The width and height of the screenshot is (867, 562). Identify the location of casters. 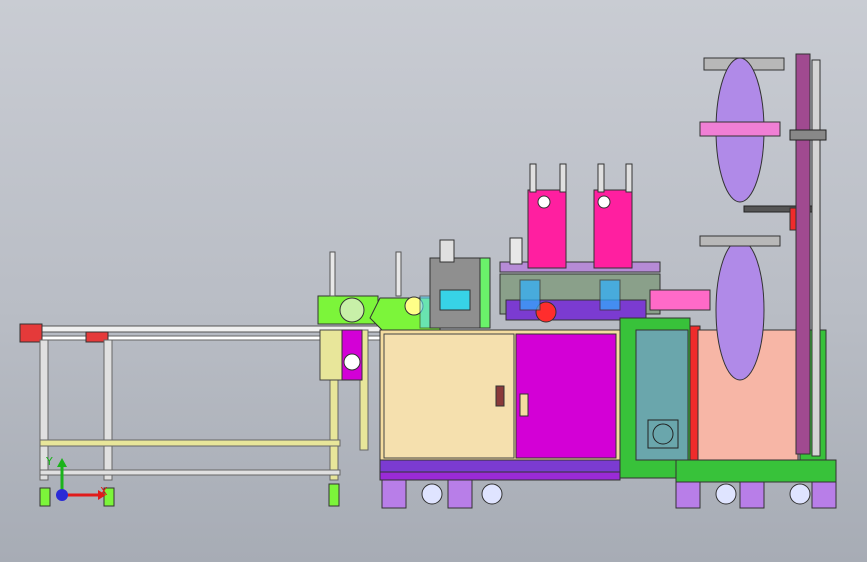
(609, 494).